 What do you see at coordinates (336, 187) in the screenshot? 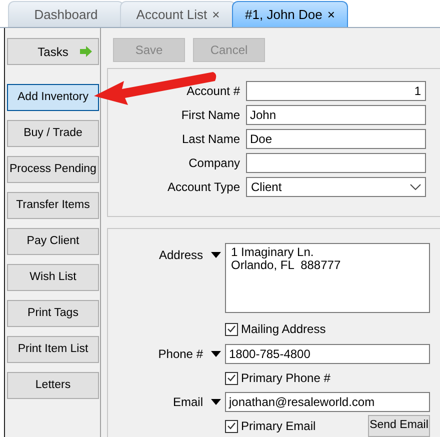
I see `account-type-select: Client` at bounding box center [336, 187].